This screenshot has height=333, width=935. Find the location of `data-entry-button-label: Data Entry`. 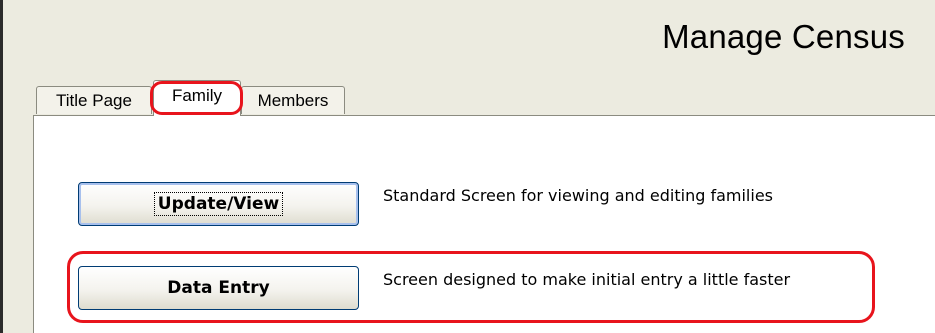

data-entry-button-label: Data Entry is located at coordinates (218, 288).